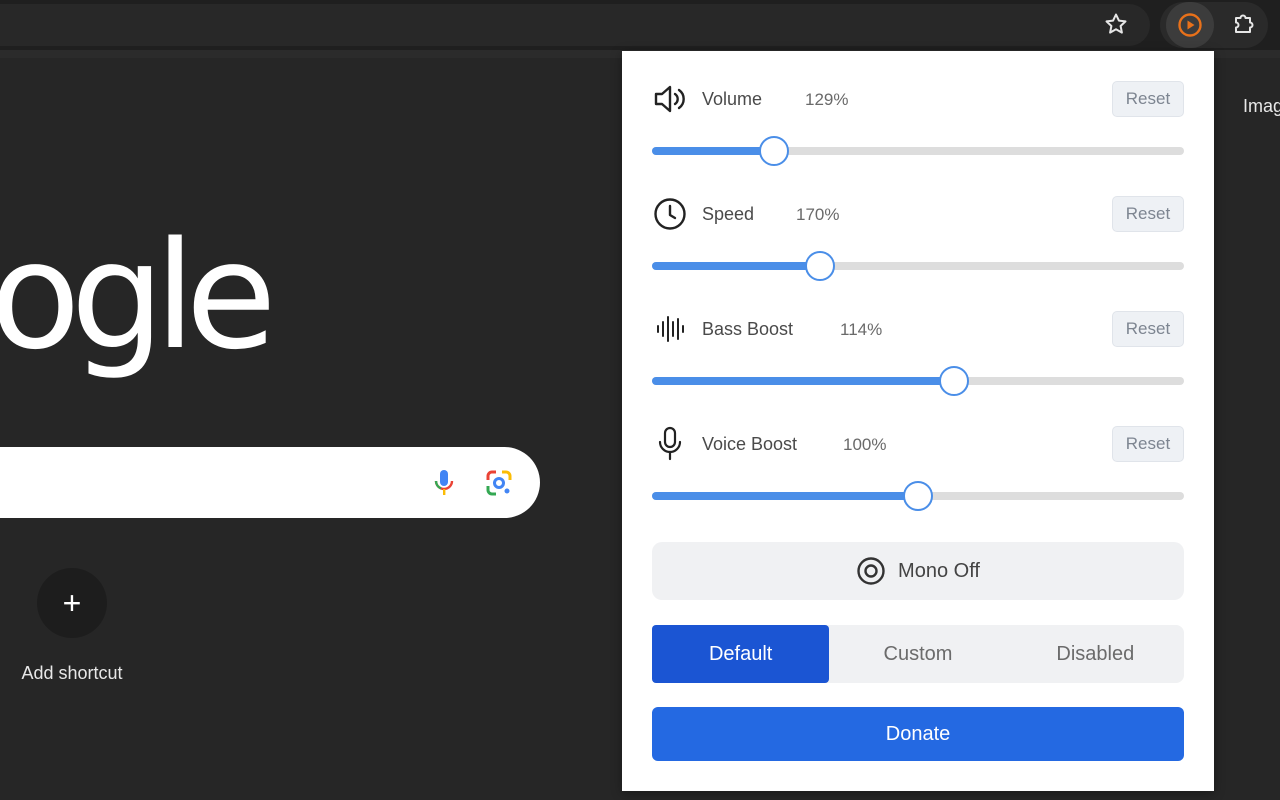 This screenshot has height=800, width=1280. Describe the element at coordinates (1148, 329) in the screenshot. I see `bass-boost-reset-button: Reset` at that location.